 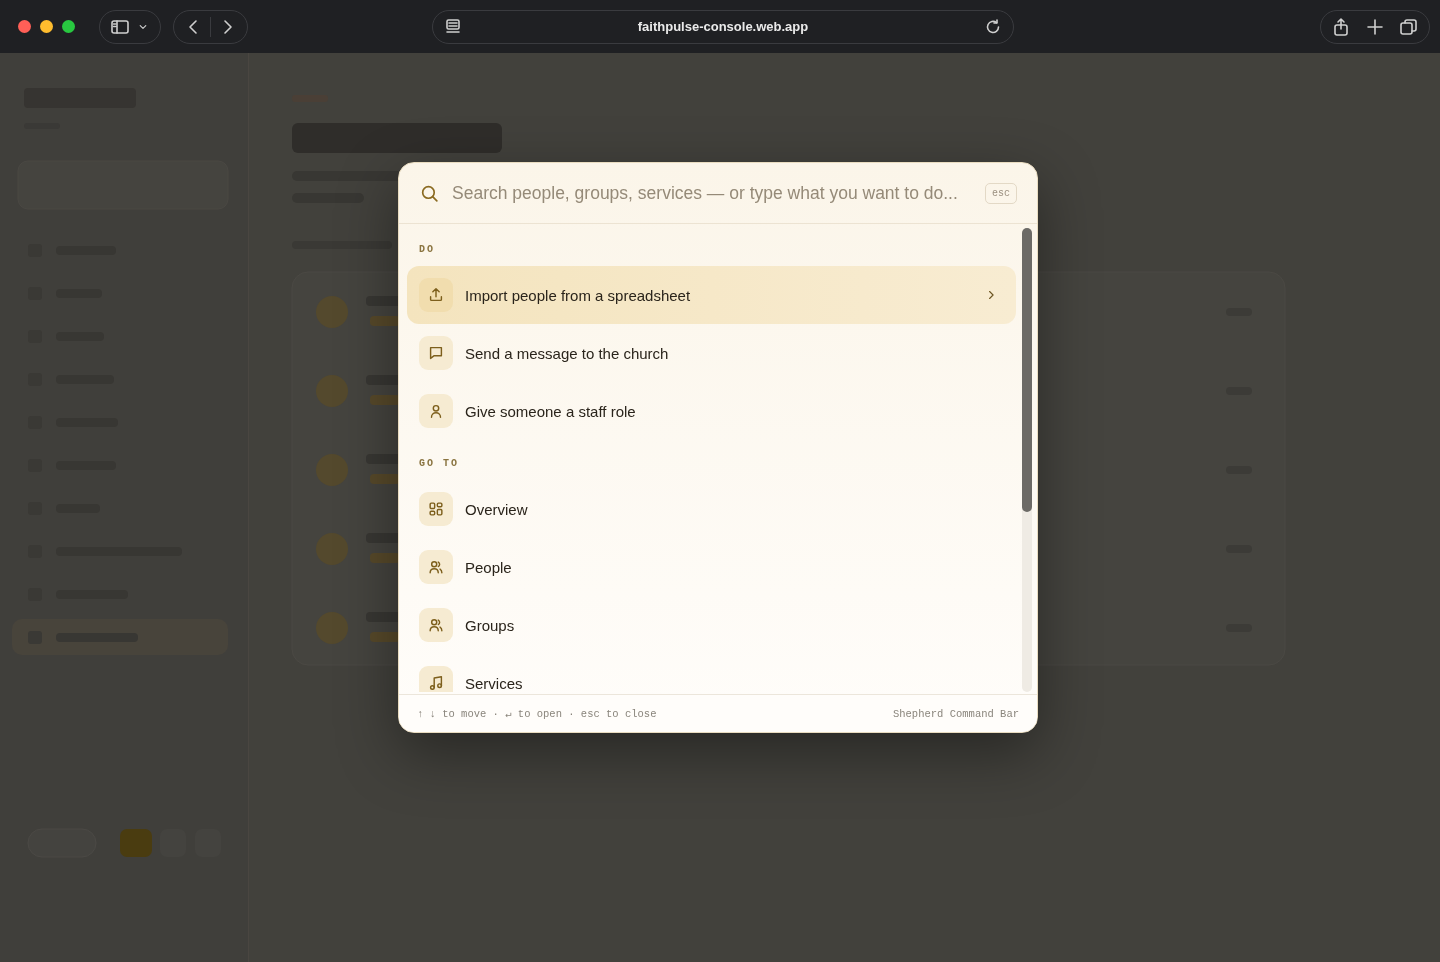 What do you see at coordinates (578, 295) in the screenshot?
I see `command-label: Import people from a spreadsheet` at bounding box center [578, 295].